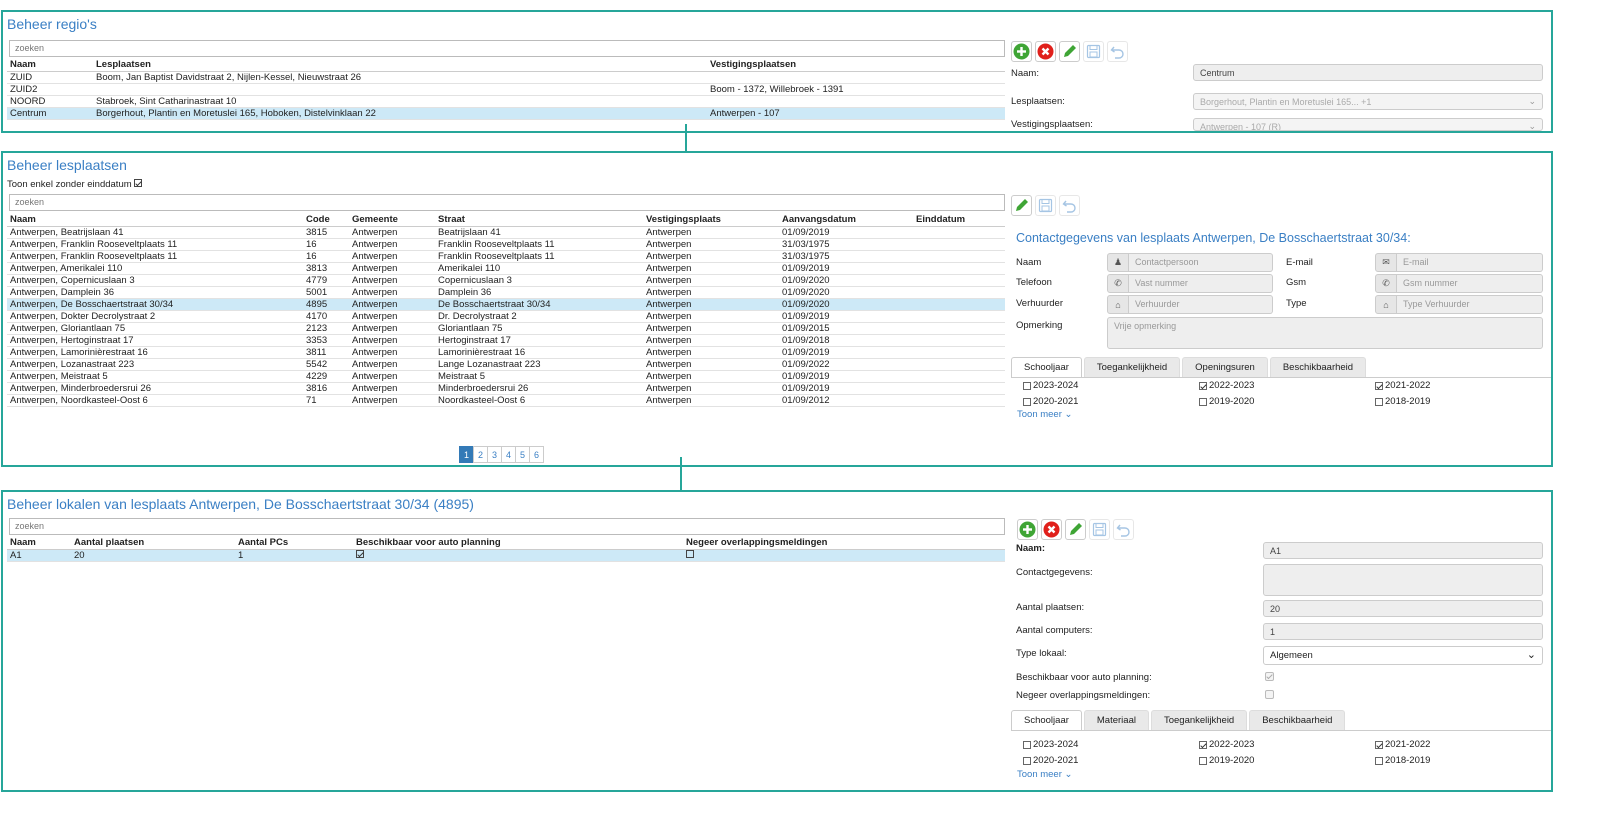 This screenshot has height=835, width=1618. Describe the element at coordinates (1046, 367) in the screenshot. I see `tab-schooljaar: Schooljaar` at that location.